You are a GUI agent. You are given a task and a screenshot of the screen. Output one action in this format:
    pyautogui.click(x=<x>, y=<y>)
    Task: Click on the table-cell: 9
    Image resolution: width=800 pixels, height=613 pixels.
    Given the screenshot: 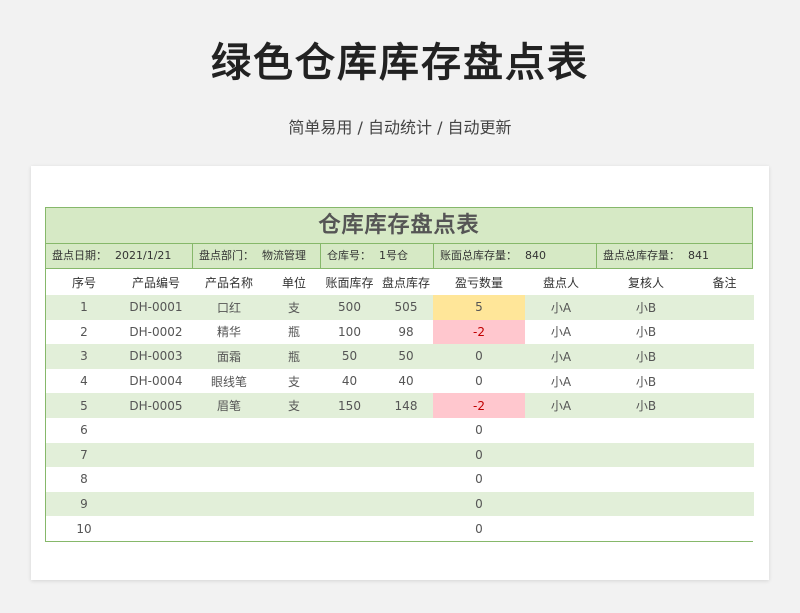 What is the action you would take?
    pyautogui.click(x=84, y=504)
    